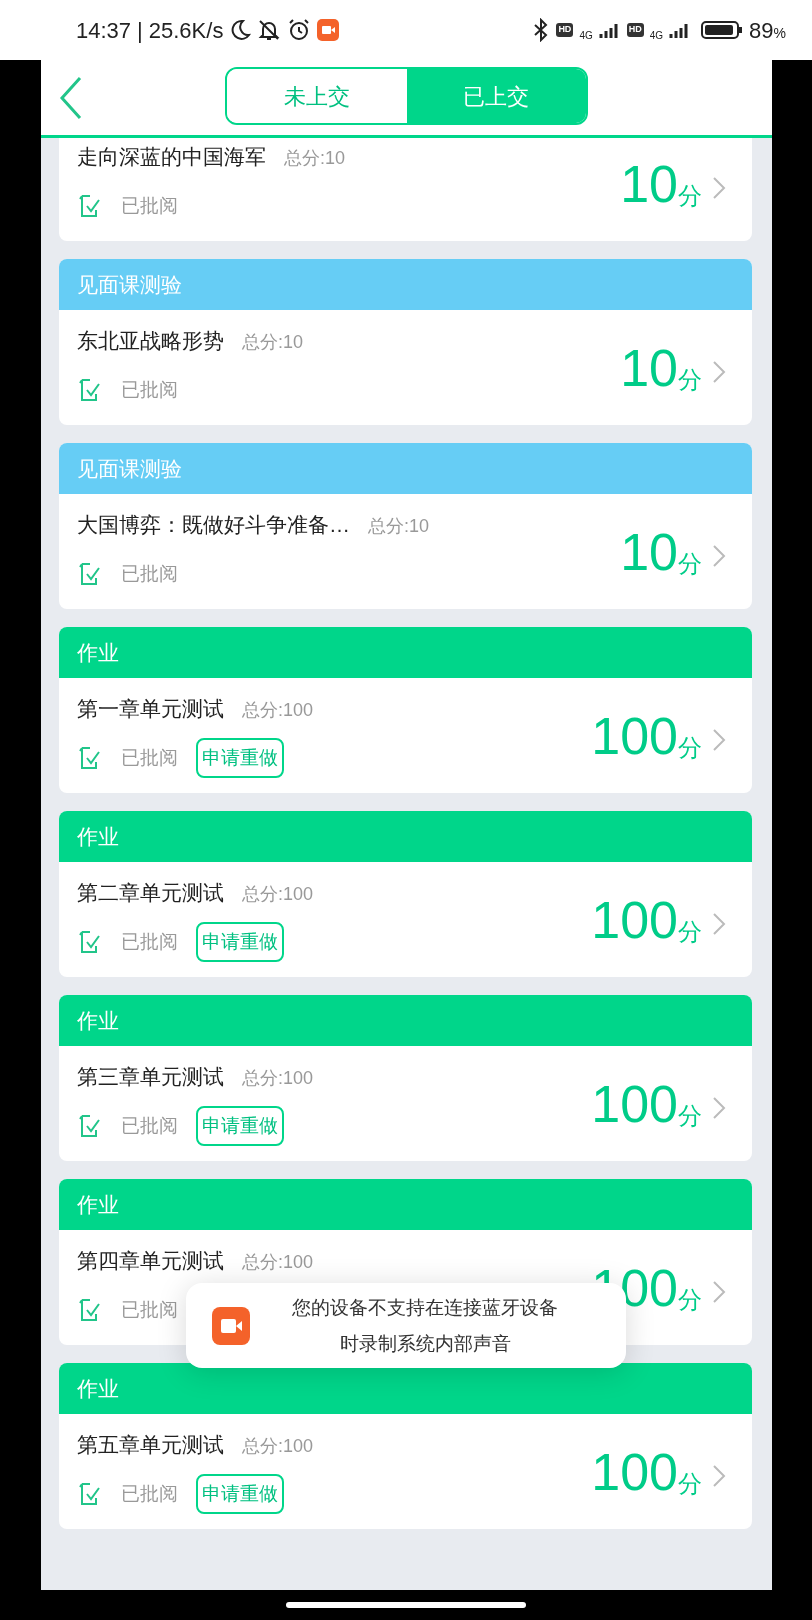 Image resolution: width=812 pixels, height=1620 pixels. What do you see at coordinates (150, 1076) in the screenshot?
I see `assignment-title: 第三章单元测试` at bounding box center [150, 1076].